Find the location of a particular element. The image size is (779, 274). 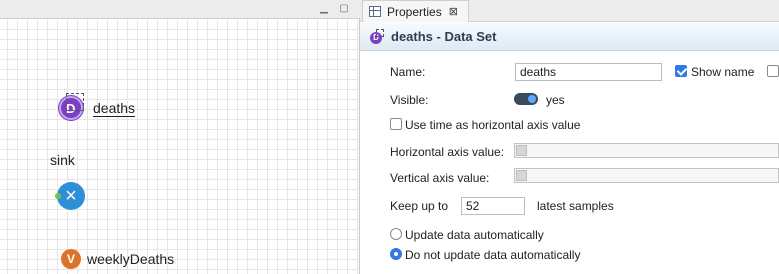

show-name-checkbox is located at coordinates (681, 71).